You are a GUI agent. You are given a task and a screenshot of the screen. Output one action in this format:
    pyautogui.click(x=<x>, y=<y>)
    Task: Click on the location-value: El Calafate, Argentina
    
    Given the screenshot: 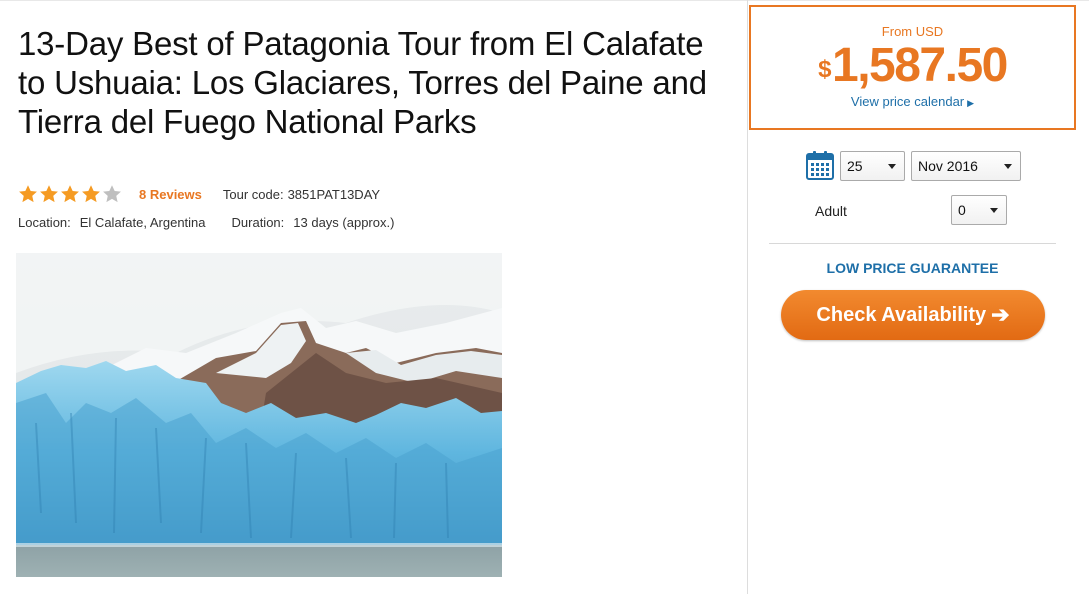 What is the action you would take?
    pyautogui.click(x=142, y=222)
    